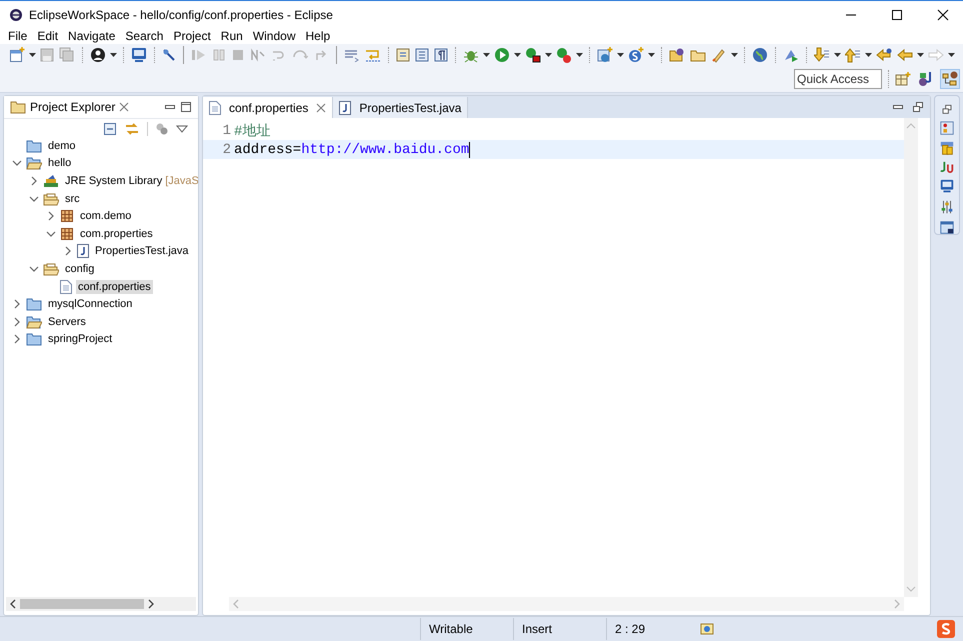  Describe the element at coordinates (106, 216) in the screenshot. I see `tree-item: com.demo` at that location.